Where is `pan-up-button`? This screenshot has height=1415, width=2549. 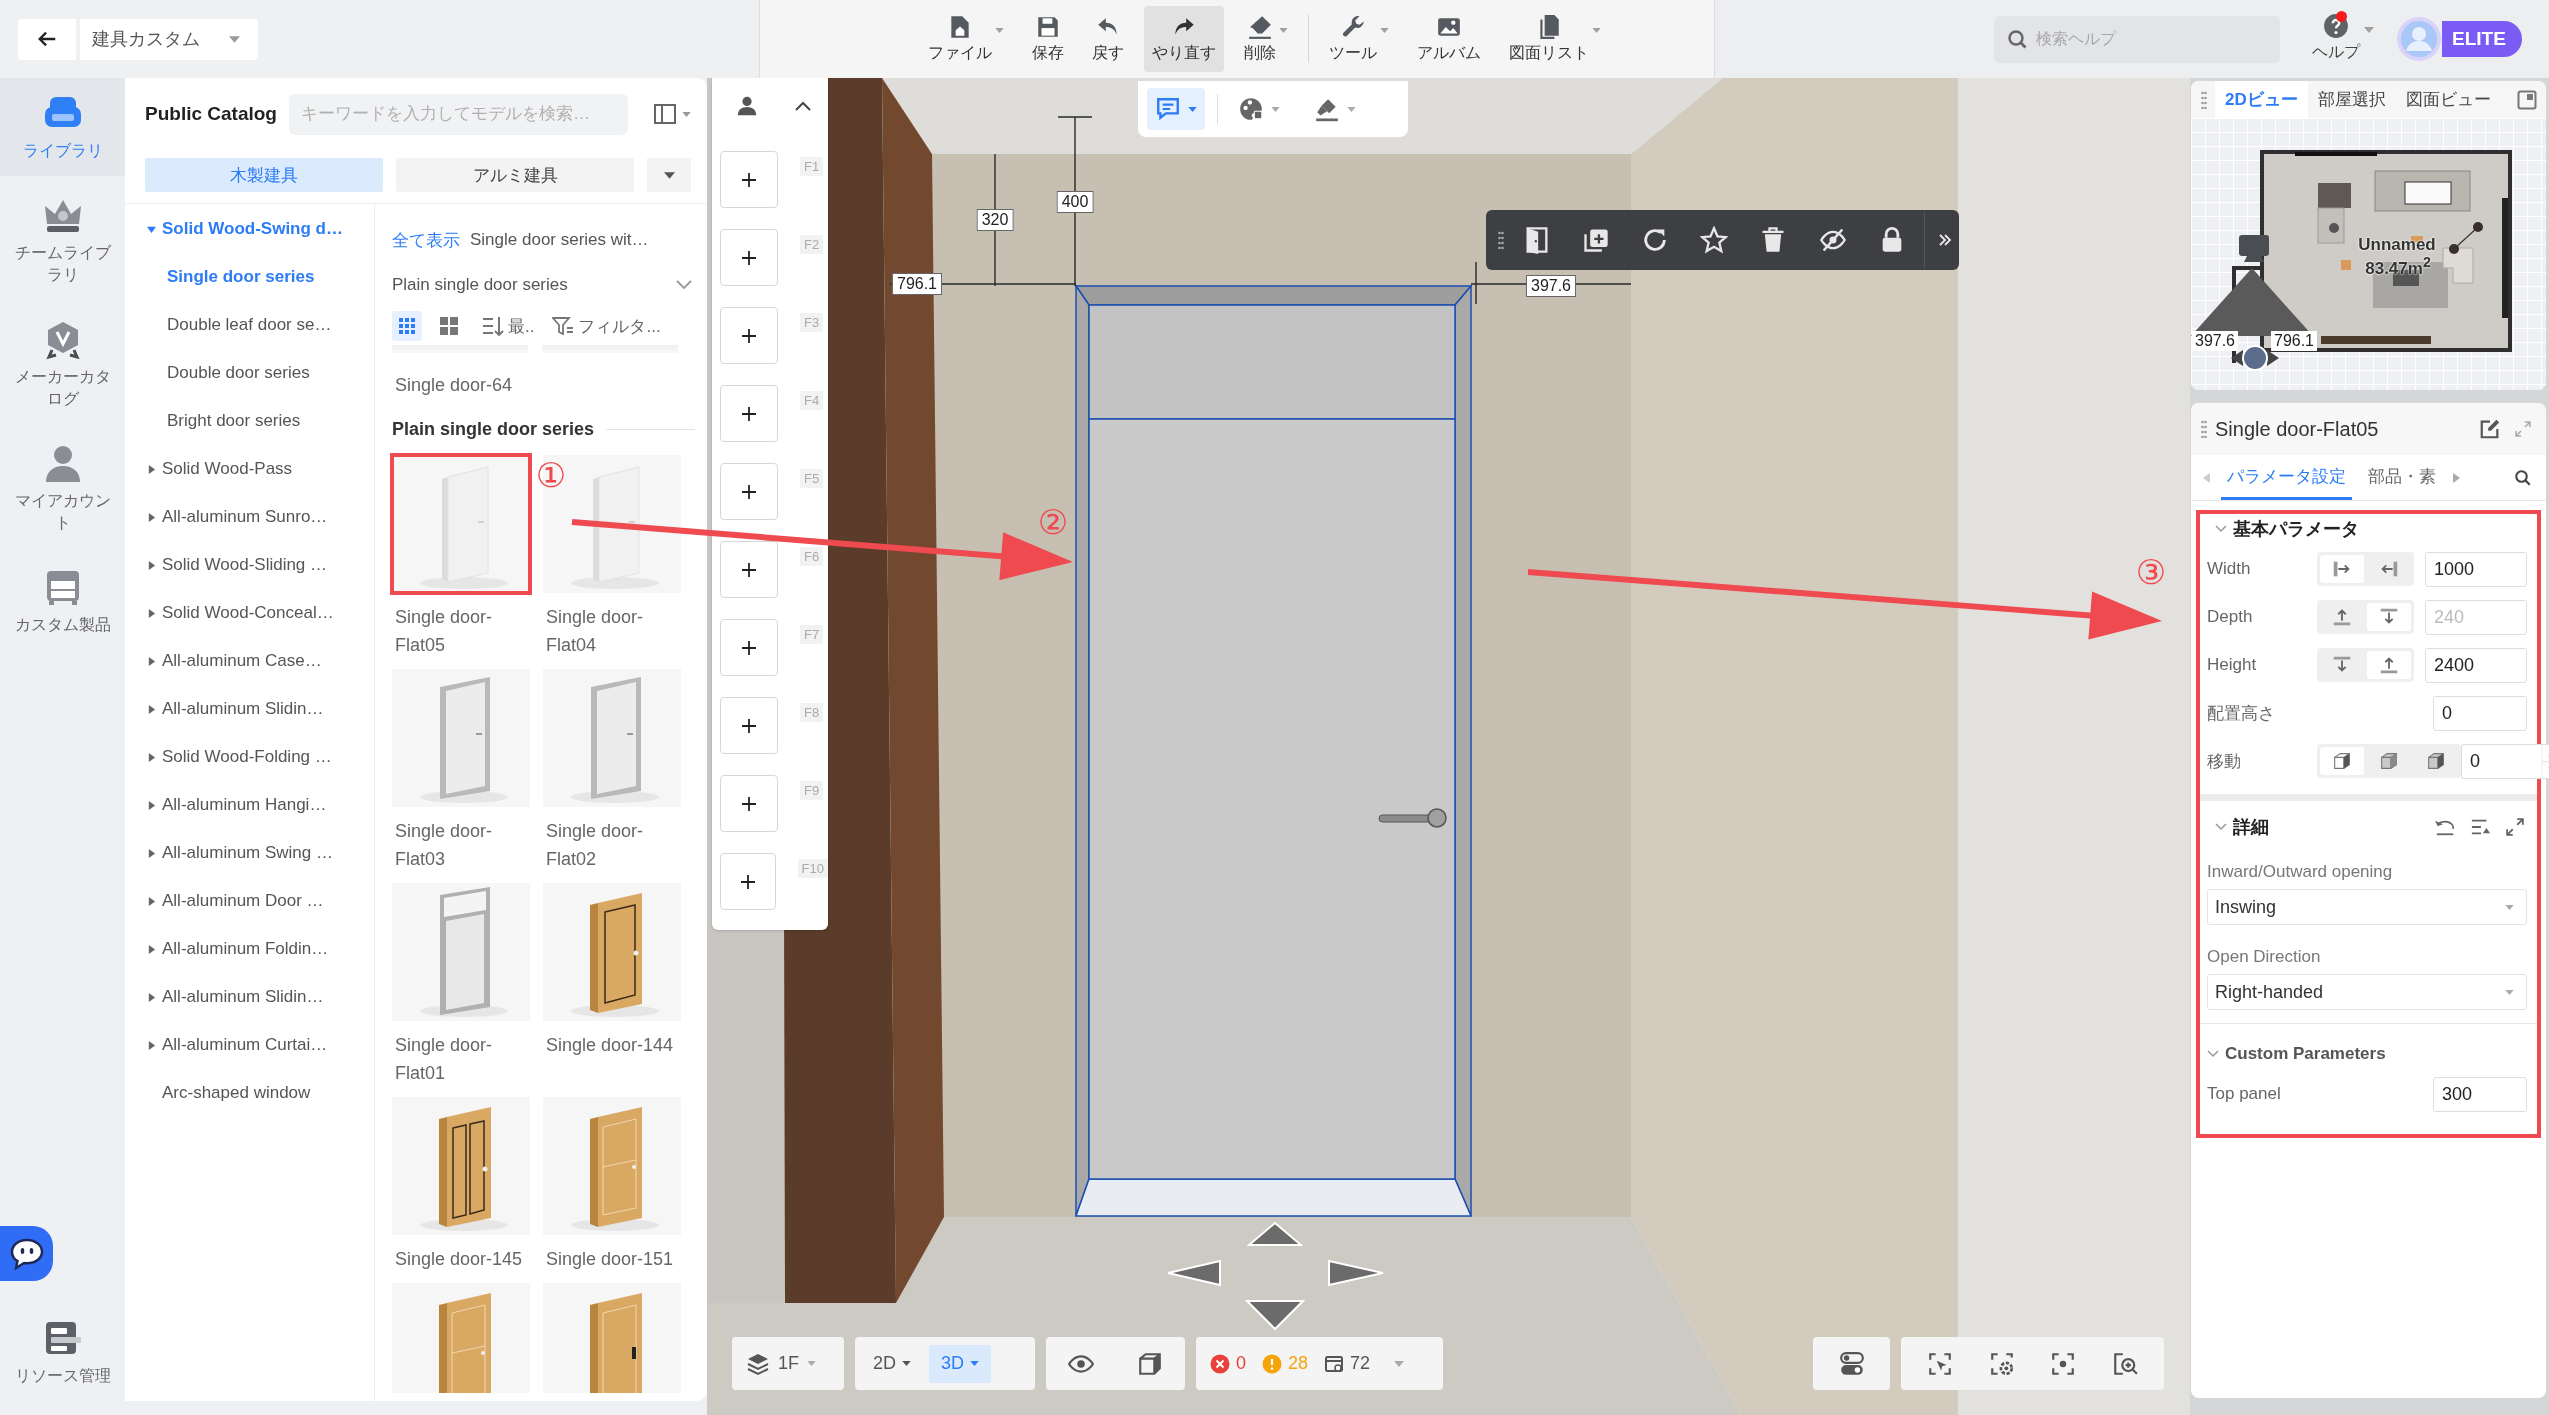 pan-up-button is located at coordinates (1275, 1234).